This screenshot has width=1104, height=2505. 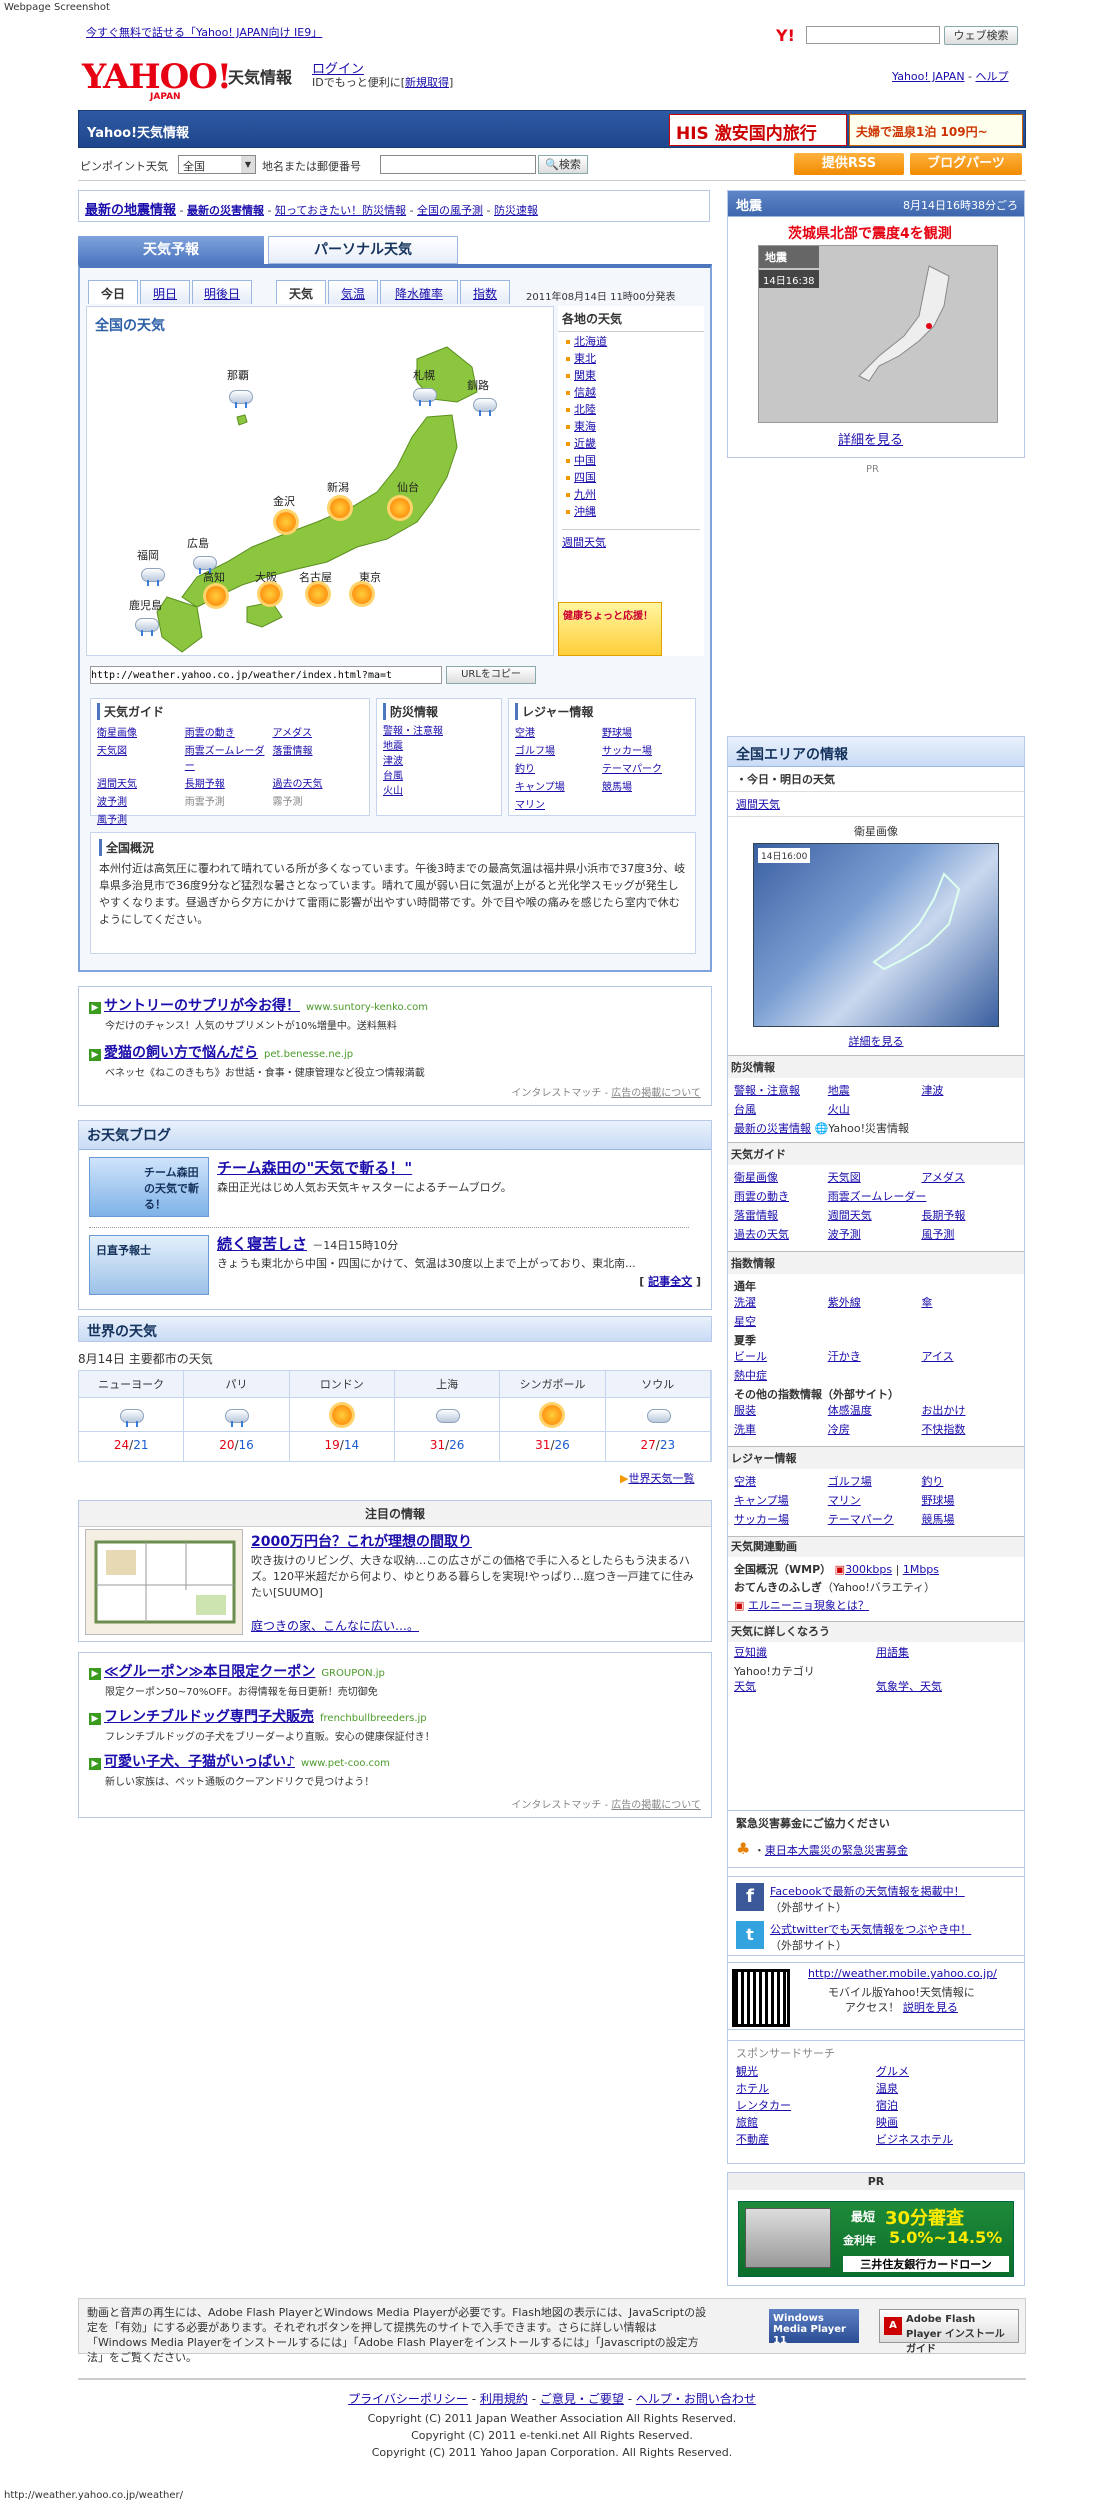 I want to click on tab-day-after: 明後日, so click(x=222, y=292).